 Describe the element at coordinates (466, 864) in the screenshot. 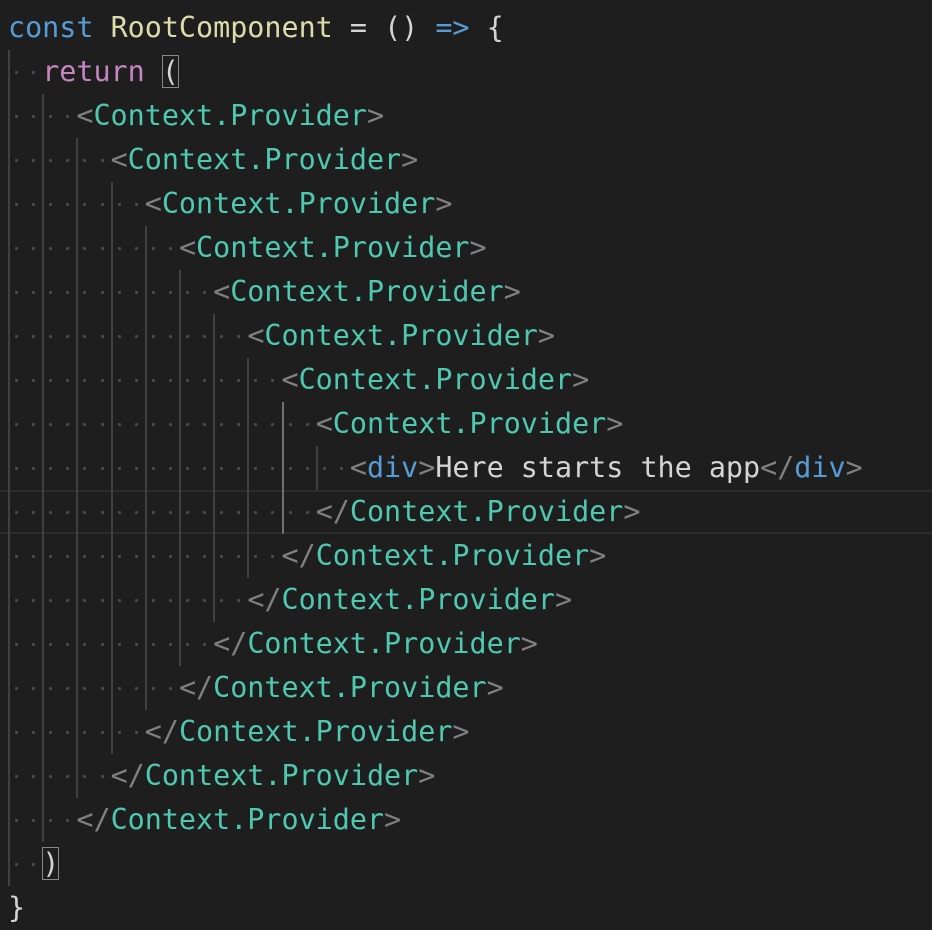

I see `code-line: )` at that location.